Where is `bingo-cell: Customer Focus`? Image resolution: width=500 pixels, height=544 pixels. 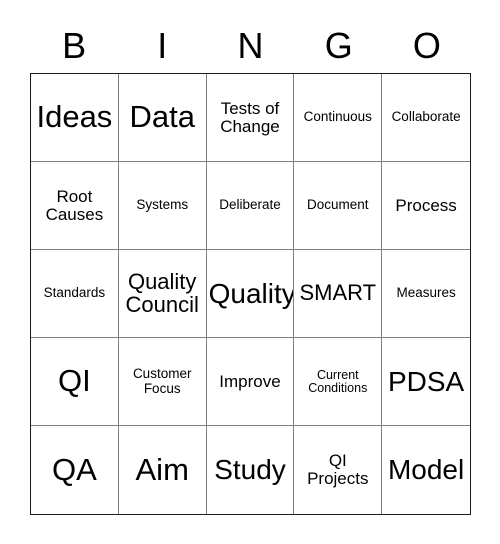 bingo-cell: Customer Focus is located at coordinates (162, 382).